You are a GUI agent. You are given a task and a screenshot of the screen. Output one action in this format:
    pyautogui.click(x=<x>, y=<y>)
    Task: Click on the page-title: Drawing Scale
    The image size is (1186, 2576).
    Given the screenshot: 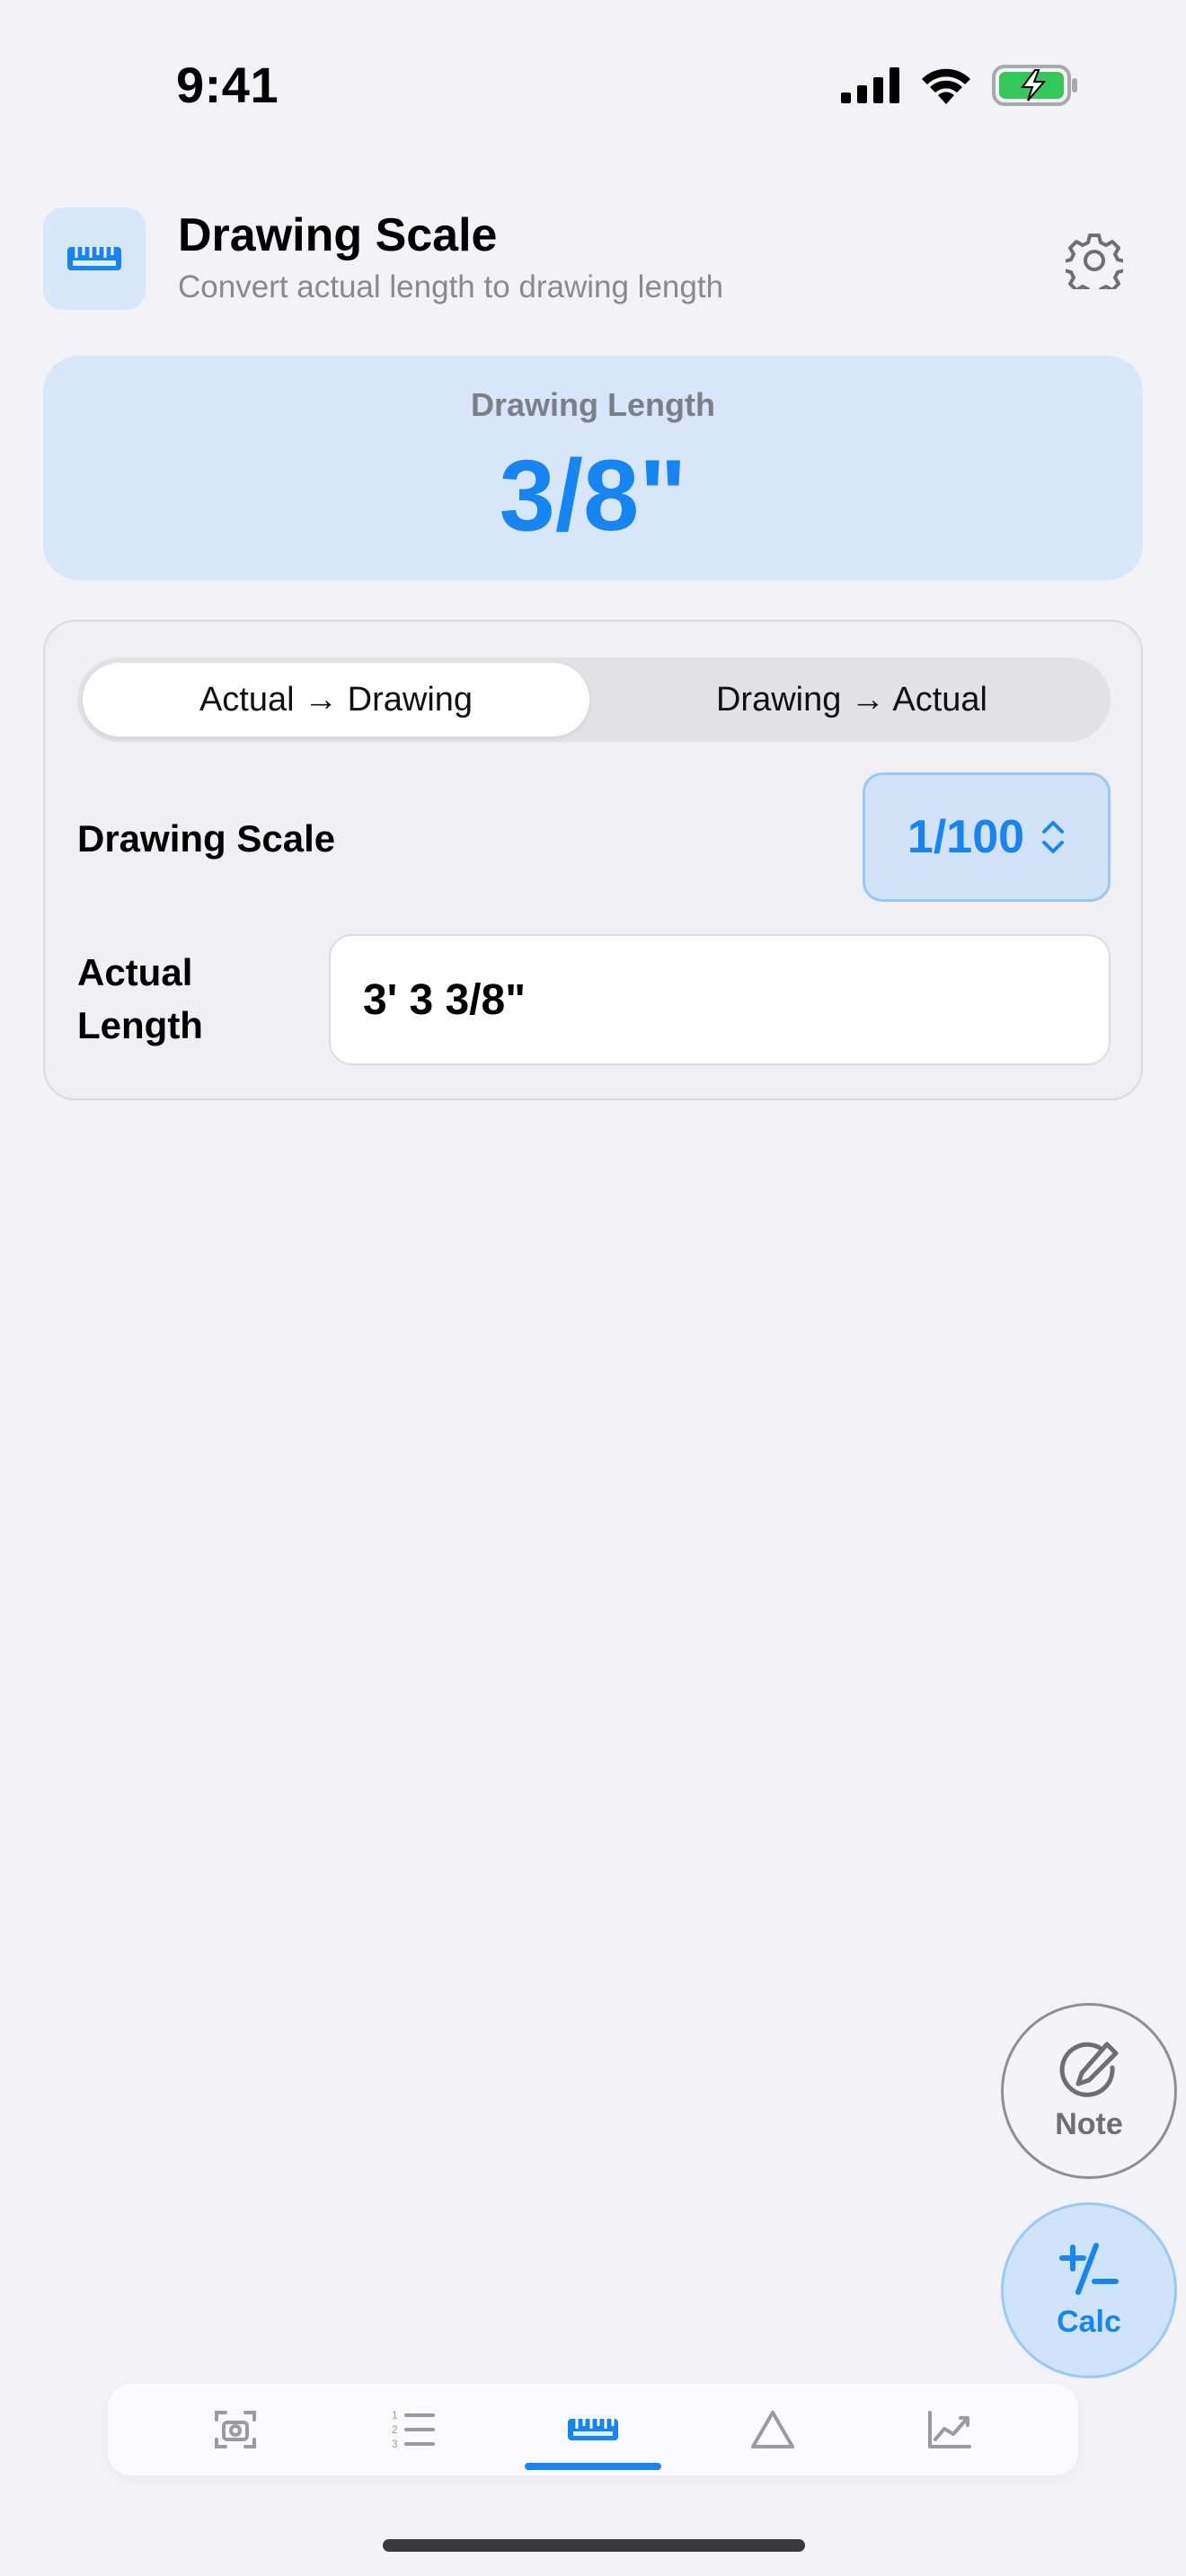 What is the action you would take?
    pyautogui.click(x=338, y=235)
    